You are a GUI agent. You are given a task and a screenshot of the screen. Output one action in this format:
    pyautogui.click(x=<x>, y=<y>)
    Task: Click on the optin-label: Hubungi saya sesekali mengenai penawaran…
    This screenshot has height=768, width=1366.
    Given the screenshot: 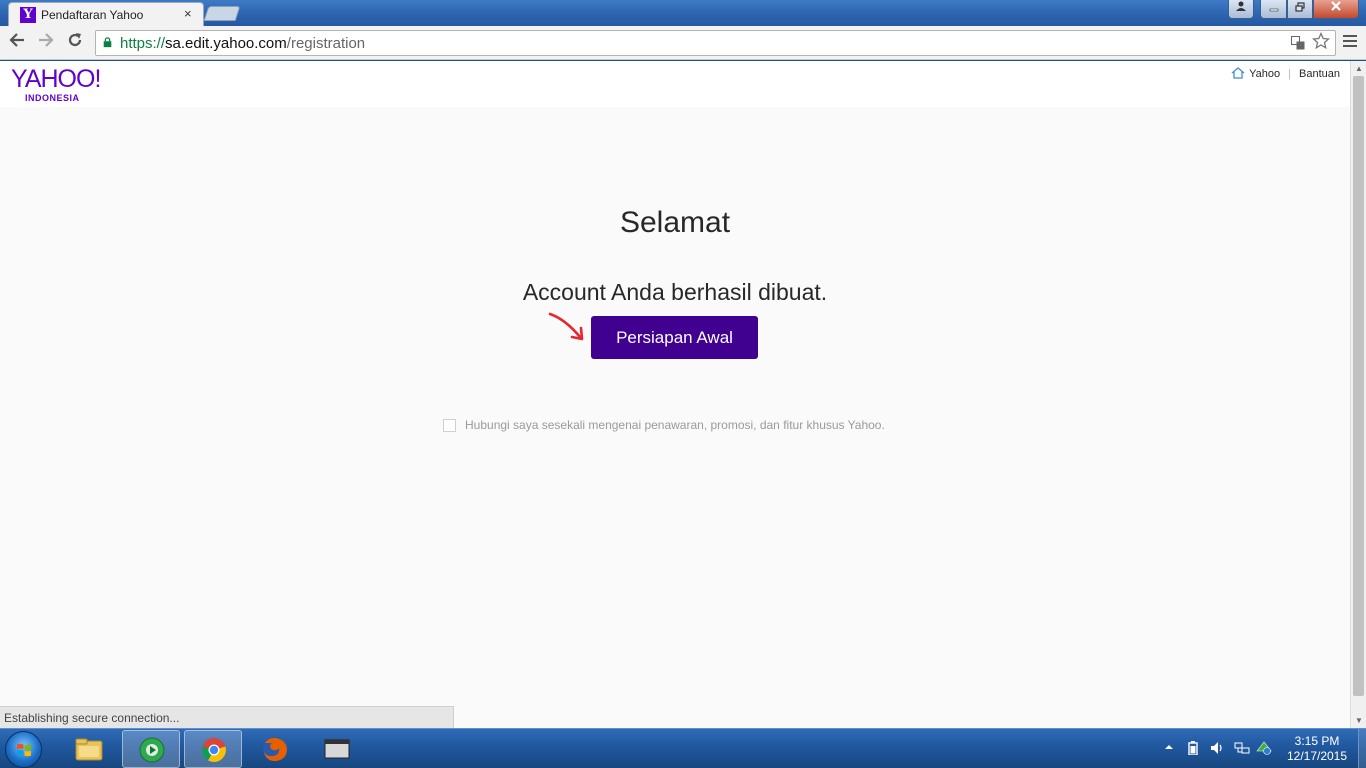 What is the action you would take?
    pyautogui.click(x=675, y=425)
    